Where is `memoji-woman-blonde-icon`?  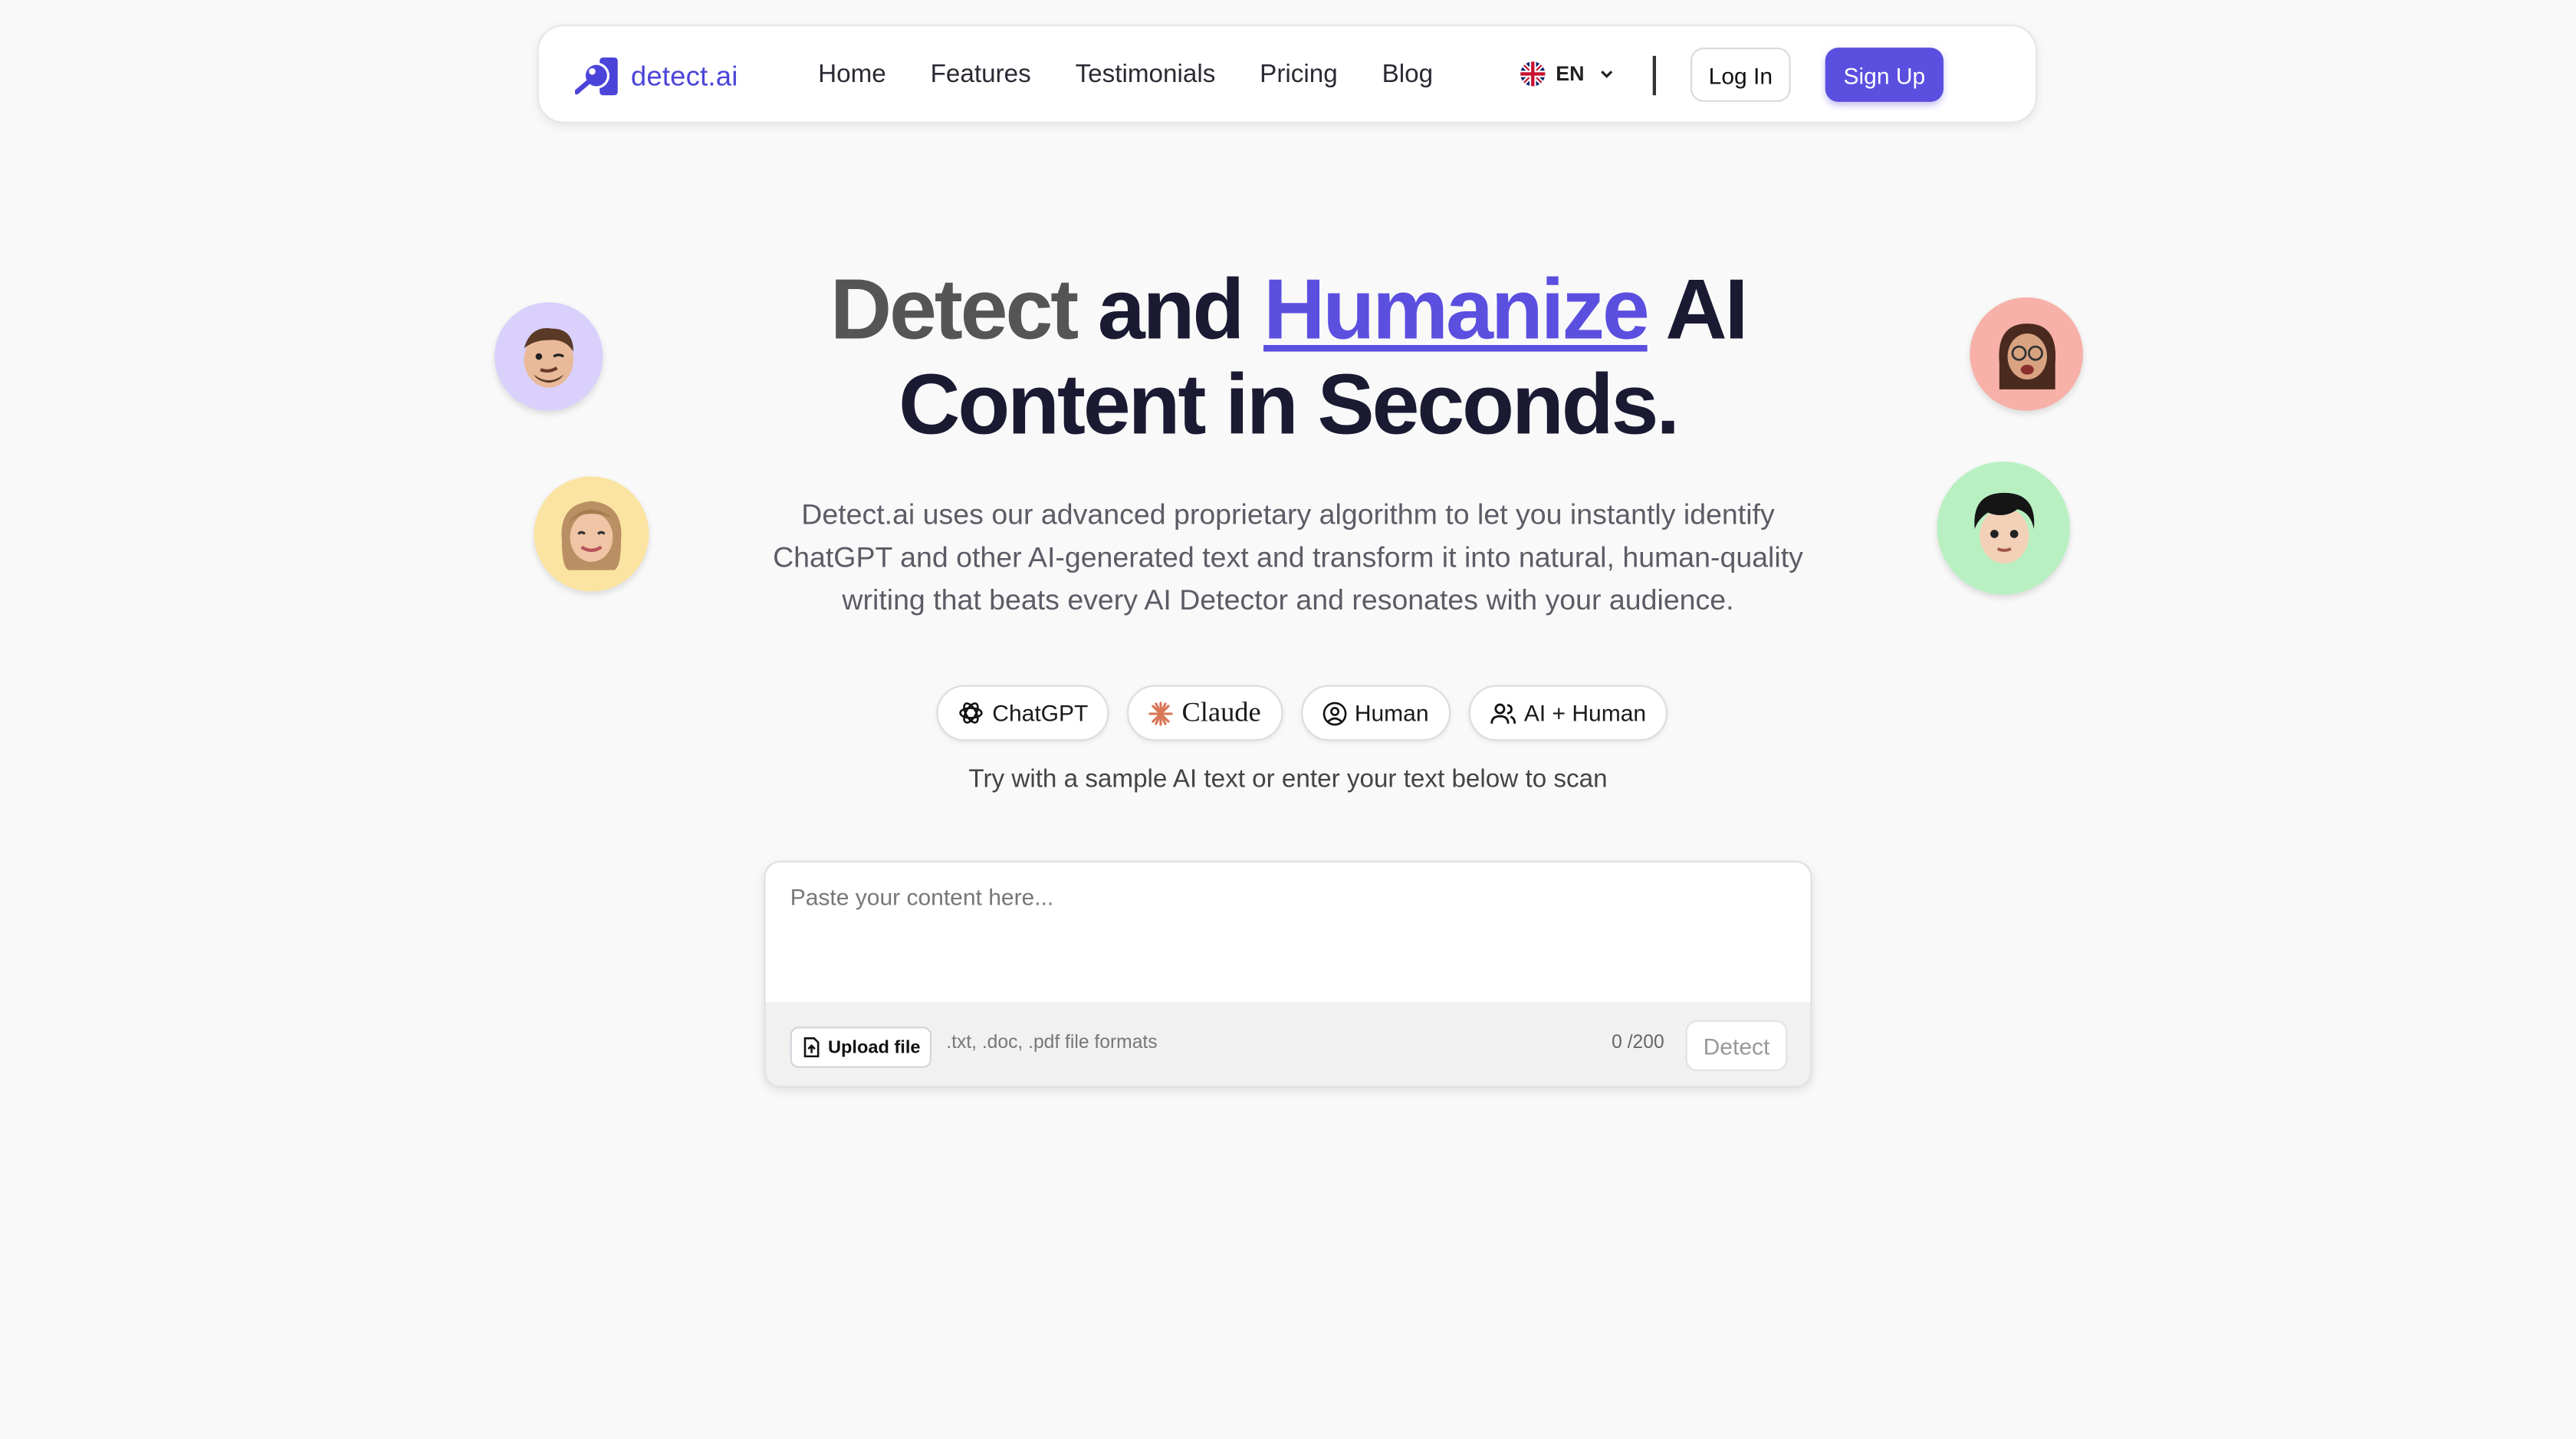 memoji-woman-blonde-icon is located at coordinates (591, 535).